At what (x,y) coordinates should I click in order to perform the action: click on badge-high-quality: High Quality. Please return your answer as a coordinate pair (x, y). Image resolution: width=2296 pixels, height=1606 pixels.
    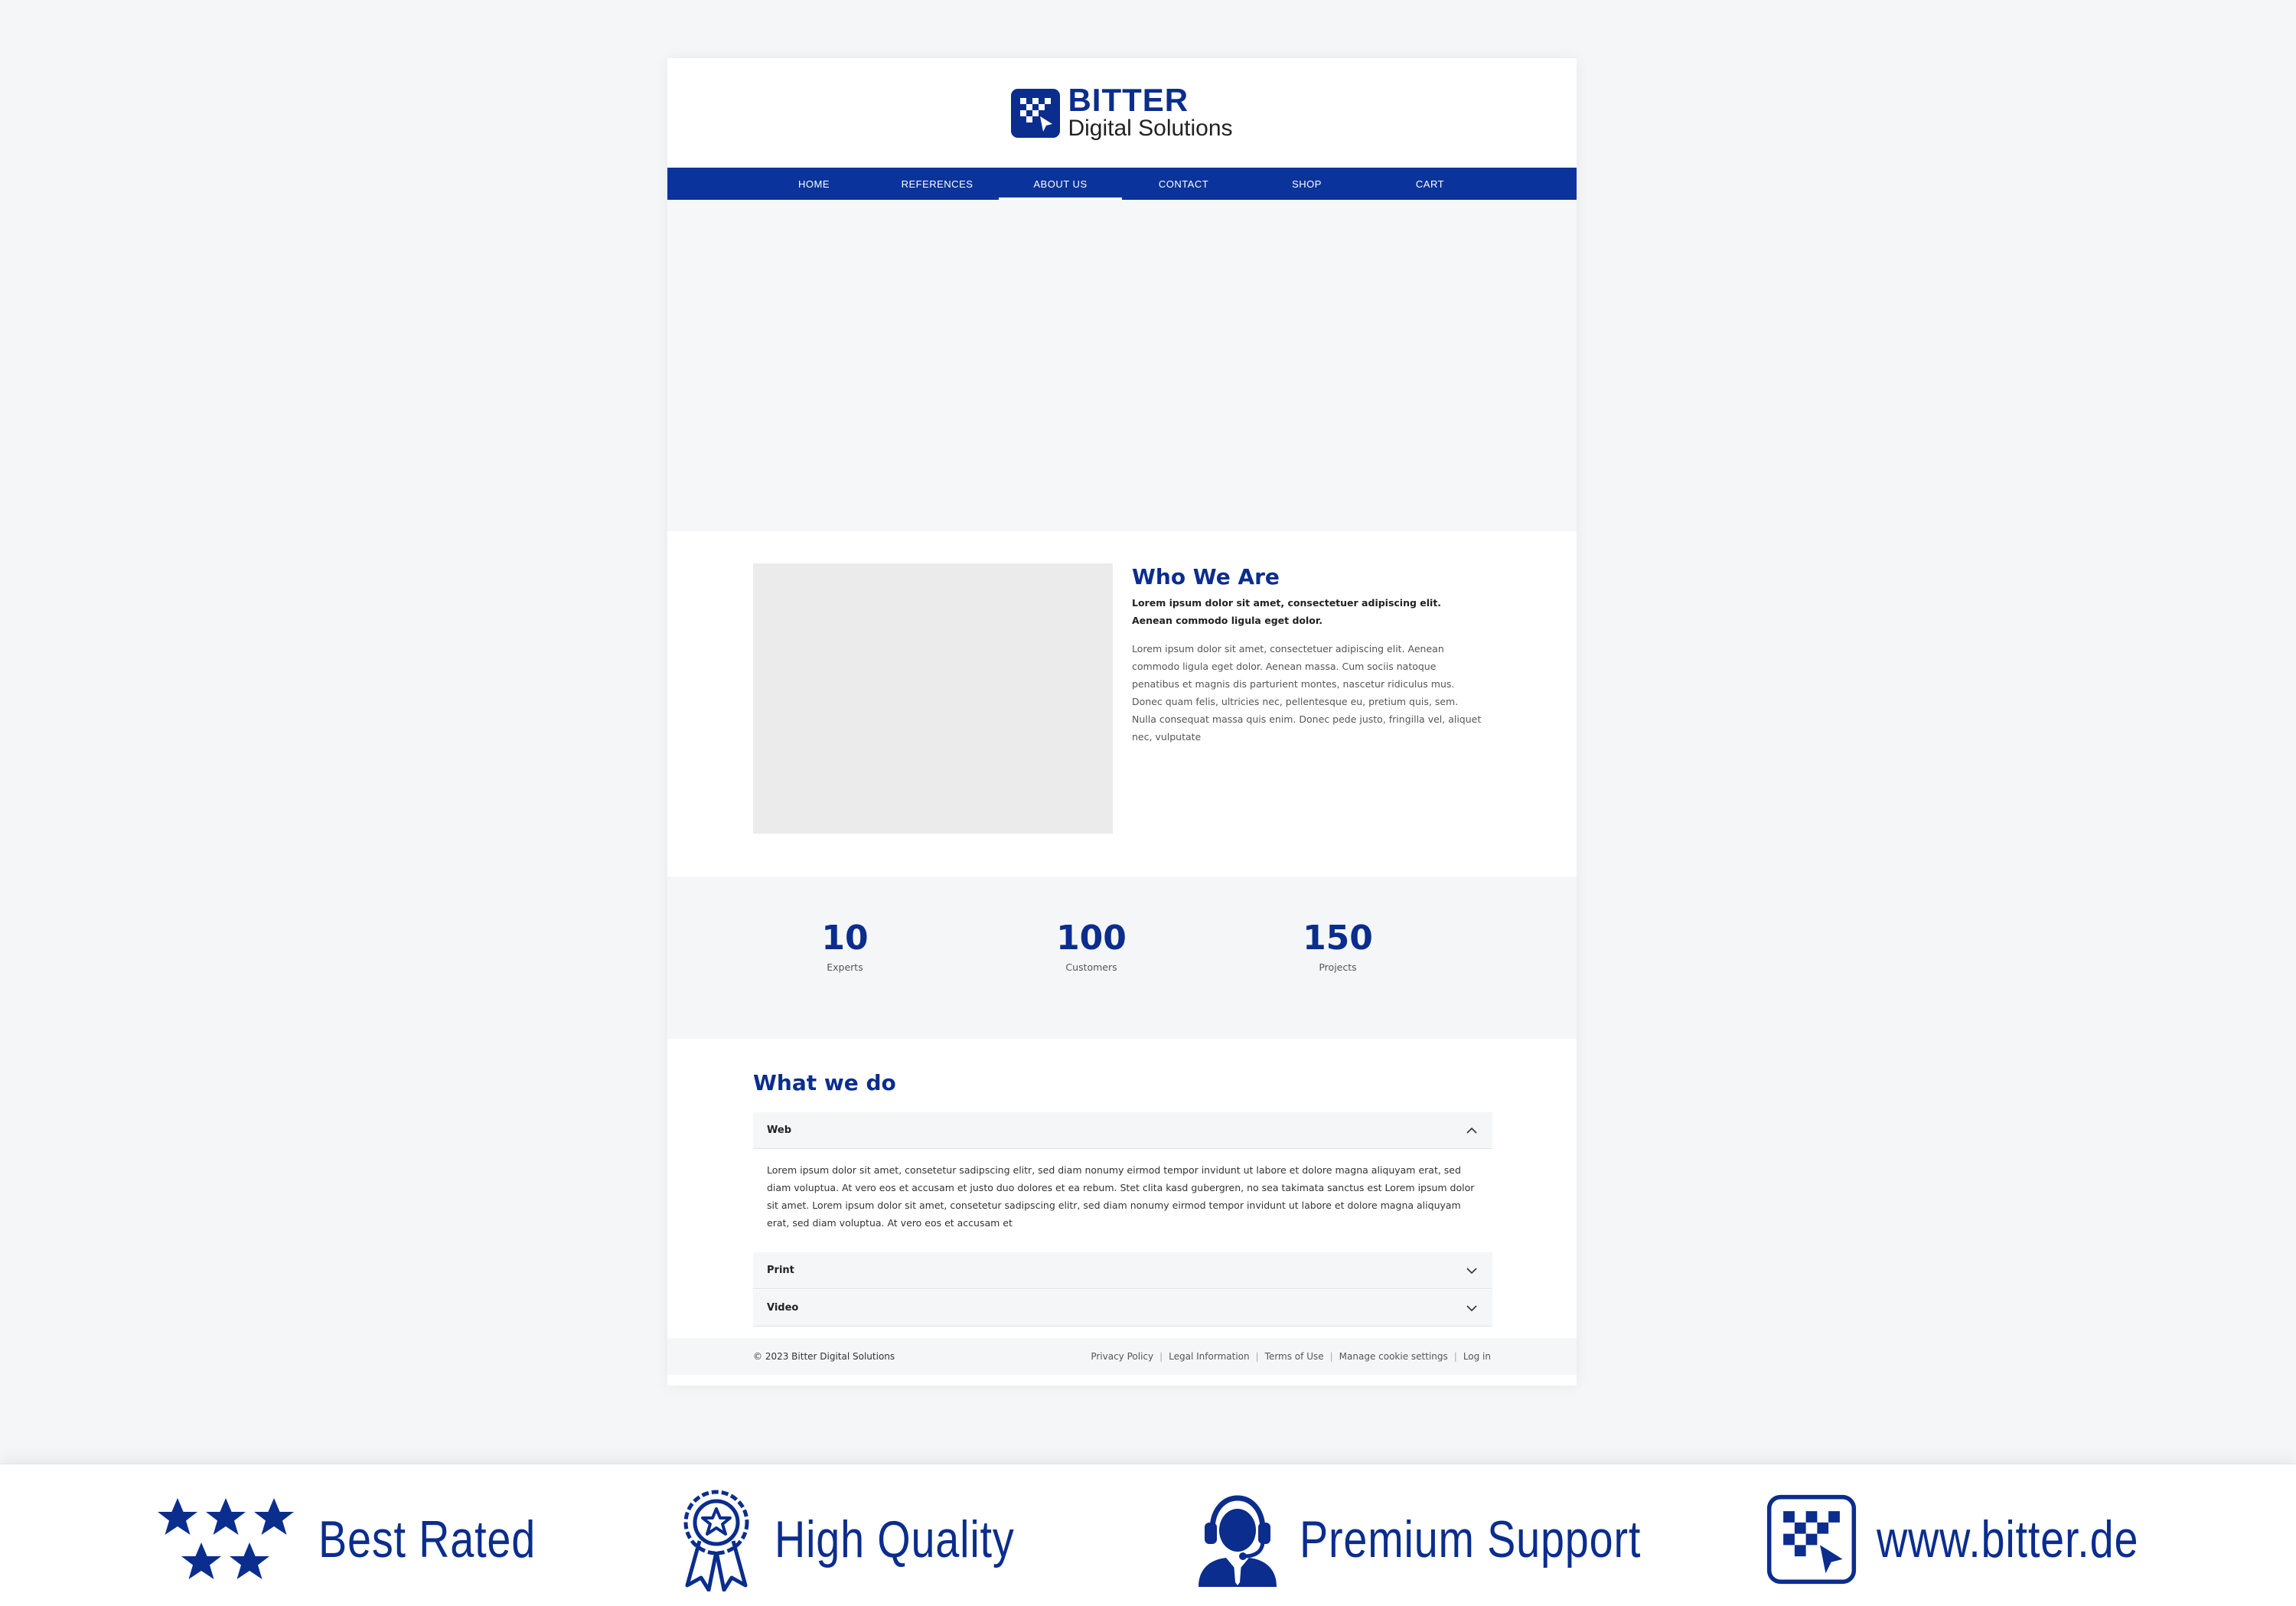
    Looking at the image, I should click on (872, 1540).